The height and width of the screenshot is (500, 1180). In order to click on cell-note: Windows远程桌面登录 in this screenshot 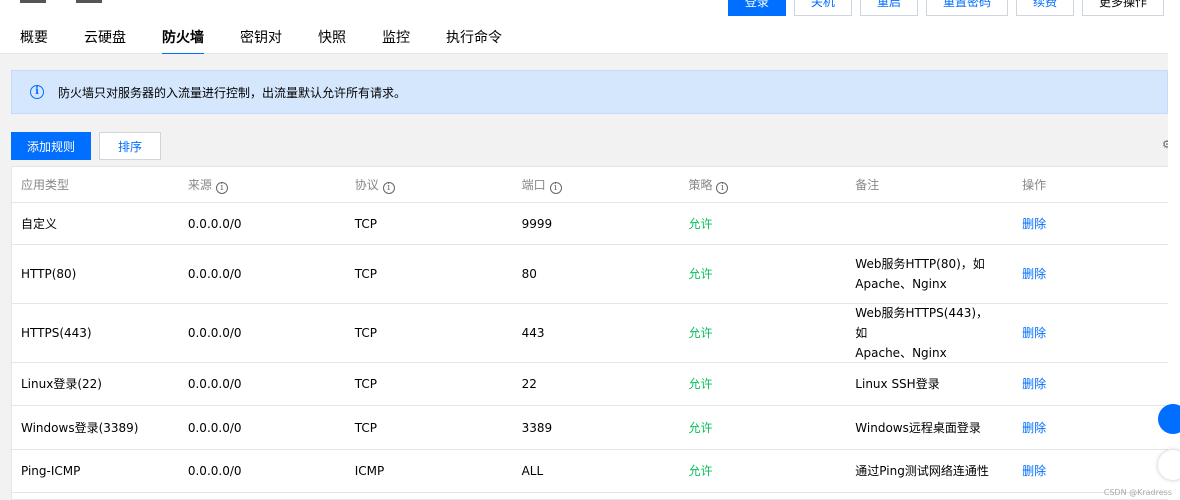, I will do `click(929, 428)`.